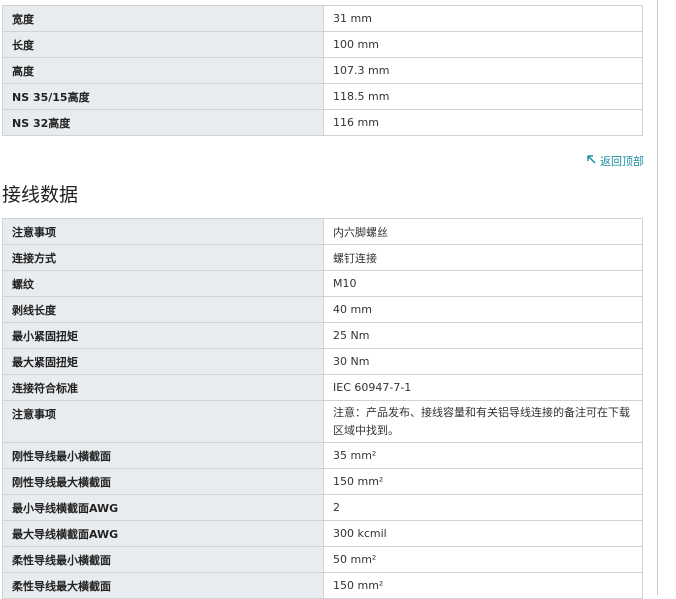 The height and width of the screenshot is (599, 676). I want to click on section-title: 接线数据, so click(40, 195).